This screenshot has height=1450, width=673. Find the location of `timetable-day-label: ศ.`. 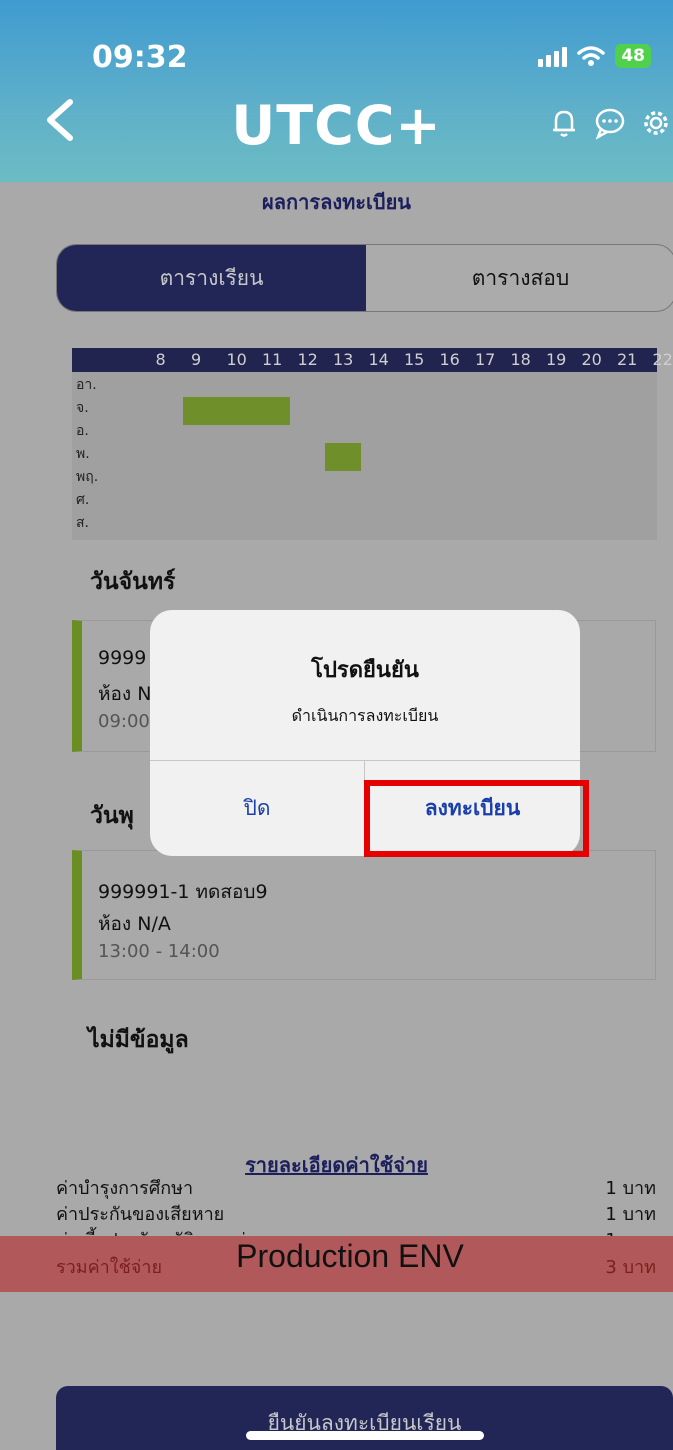

timetable-day-label: ศ. is located at coordinates (83, 500).